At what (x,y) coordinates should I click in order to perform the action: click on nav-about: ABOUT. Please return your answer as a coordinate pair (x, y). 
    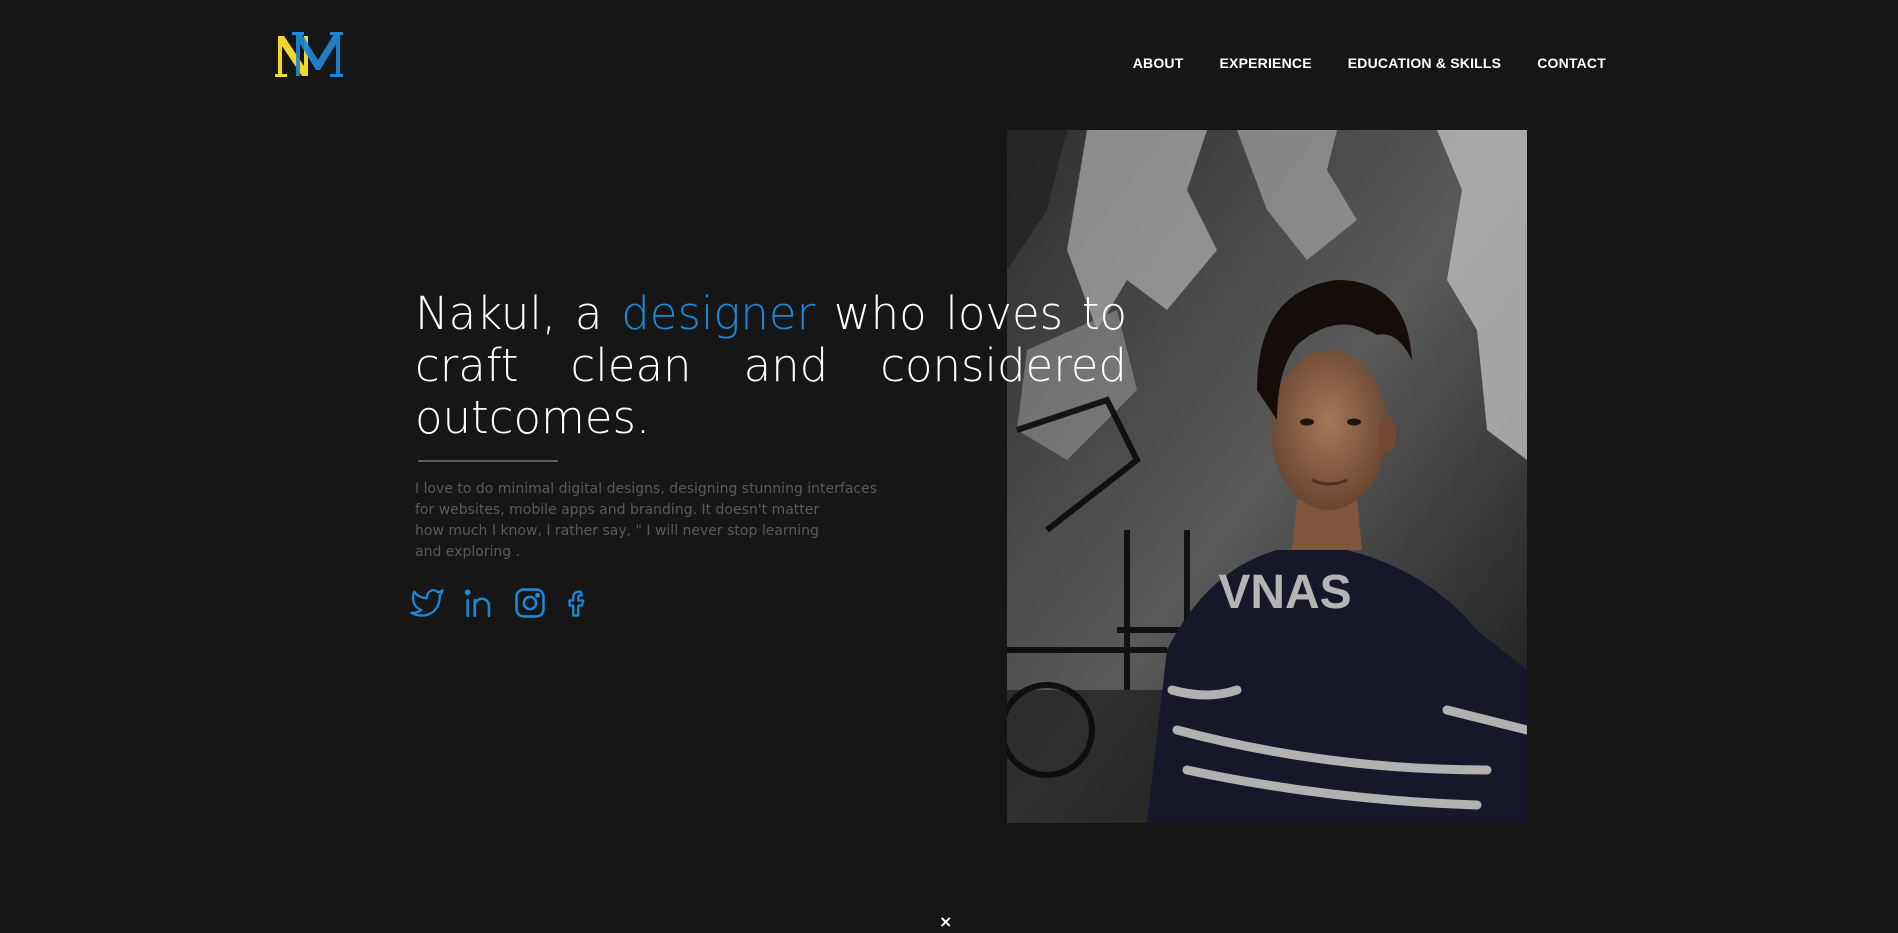
    Looking at the image, I should click on (1158, 63).